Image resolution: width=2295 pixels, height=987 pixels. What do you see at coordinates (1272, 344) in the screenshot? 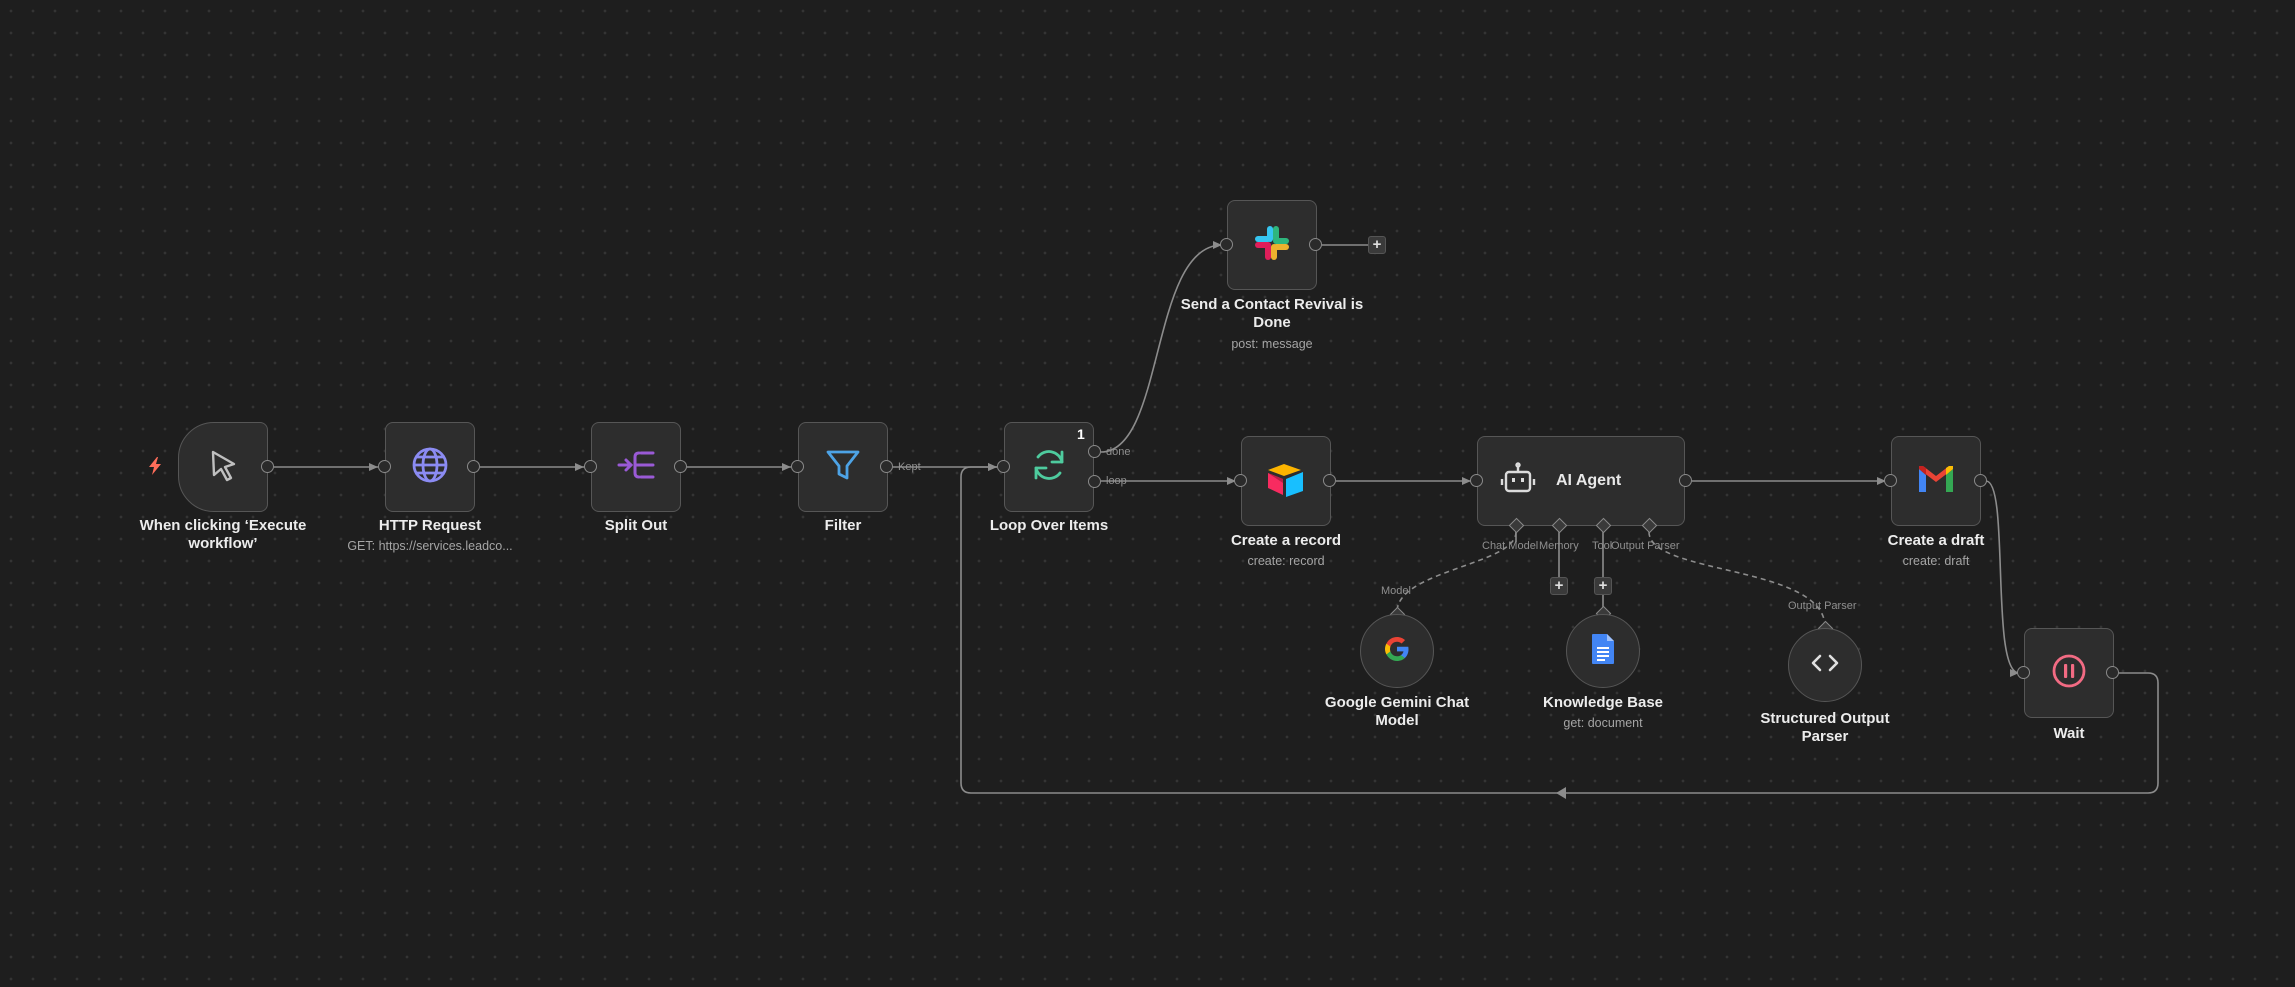
I see `subtitle-slack: post: message` at bounding box center [1272, 344].